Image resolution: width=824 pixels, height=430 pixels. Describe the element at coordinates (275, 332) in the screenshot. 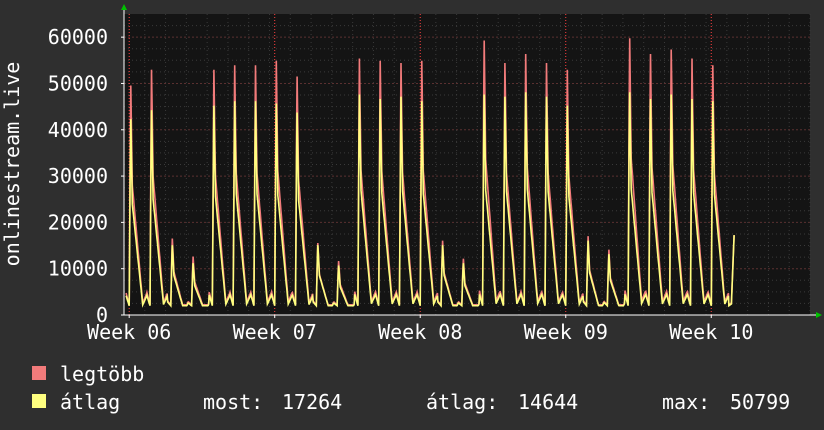

I see `x-tick-label: Week 07` at that location.